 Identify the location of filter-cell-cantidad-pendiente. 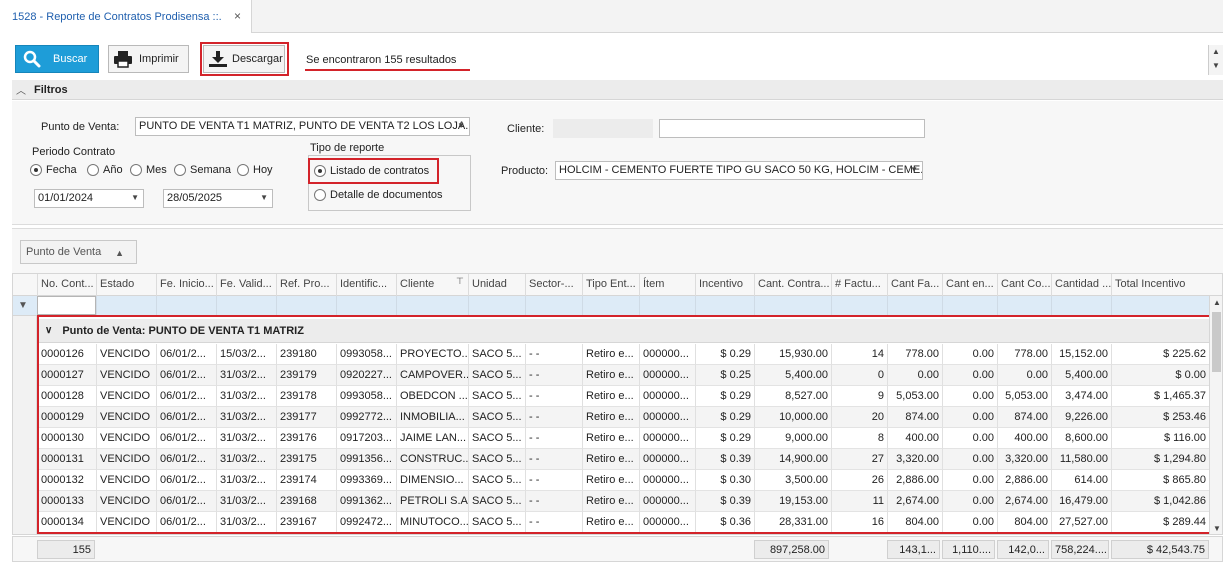
(1081, 305).